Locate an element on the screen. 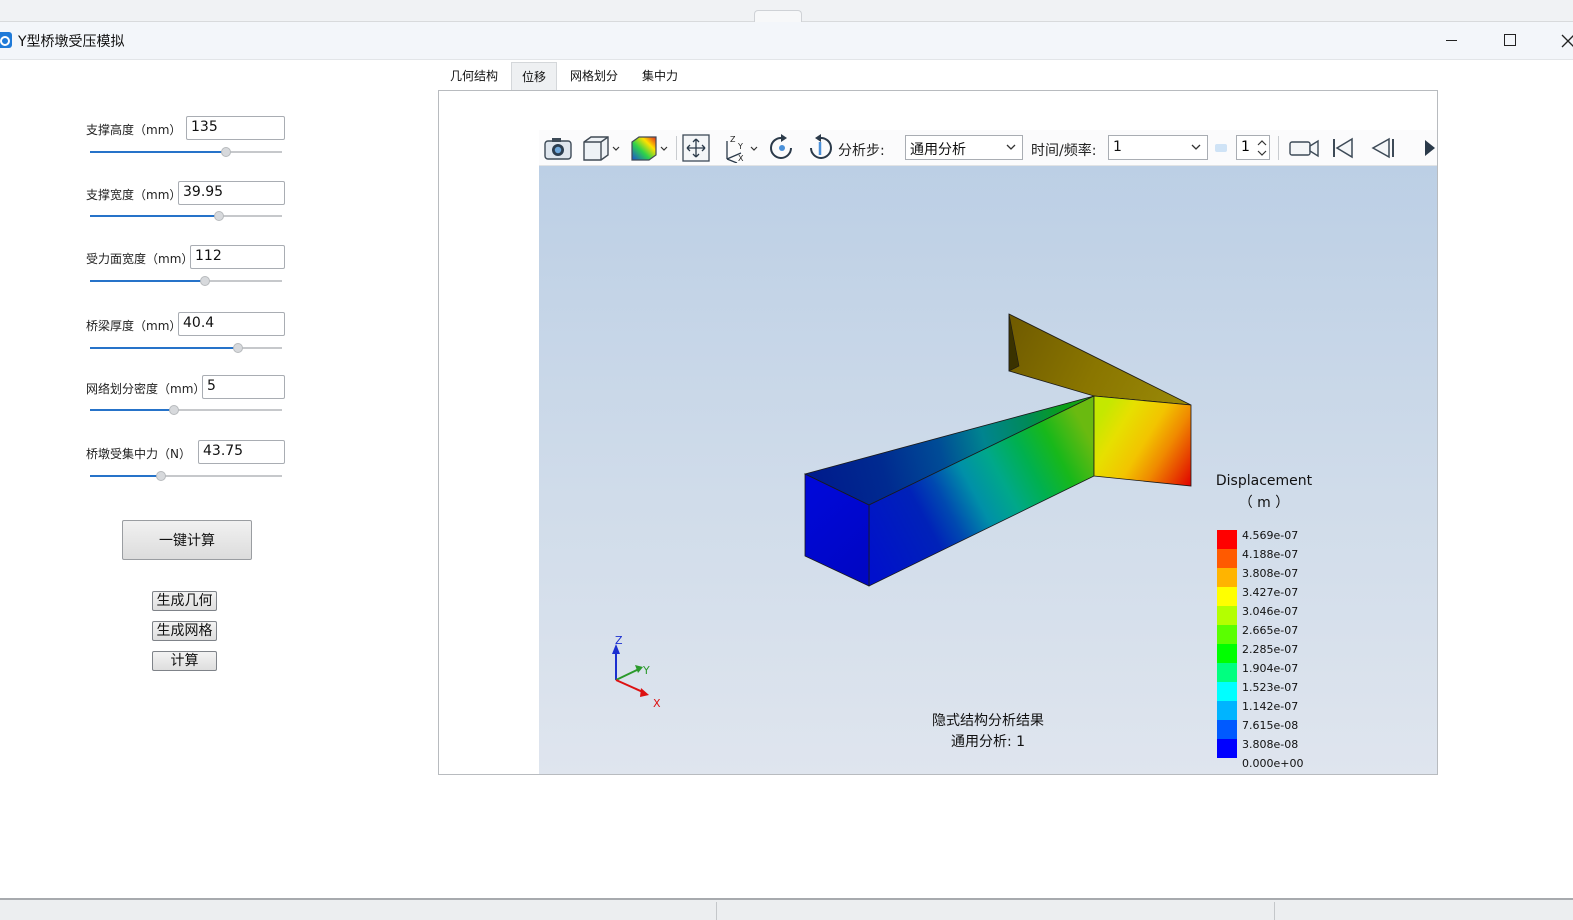  background-tab is located at coordinates (778, 16).